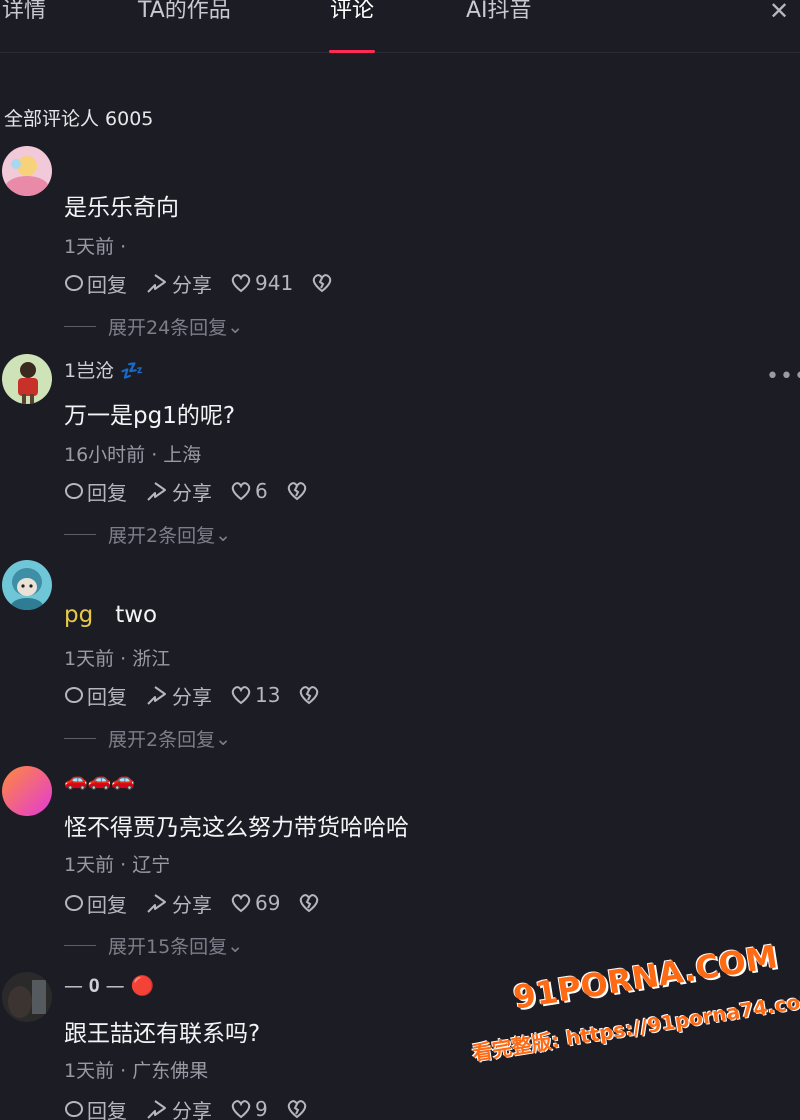 This screenshot has width=800, height=1120. I want to click on comment-text: two, so click(136, 615).